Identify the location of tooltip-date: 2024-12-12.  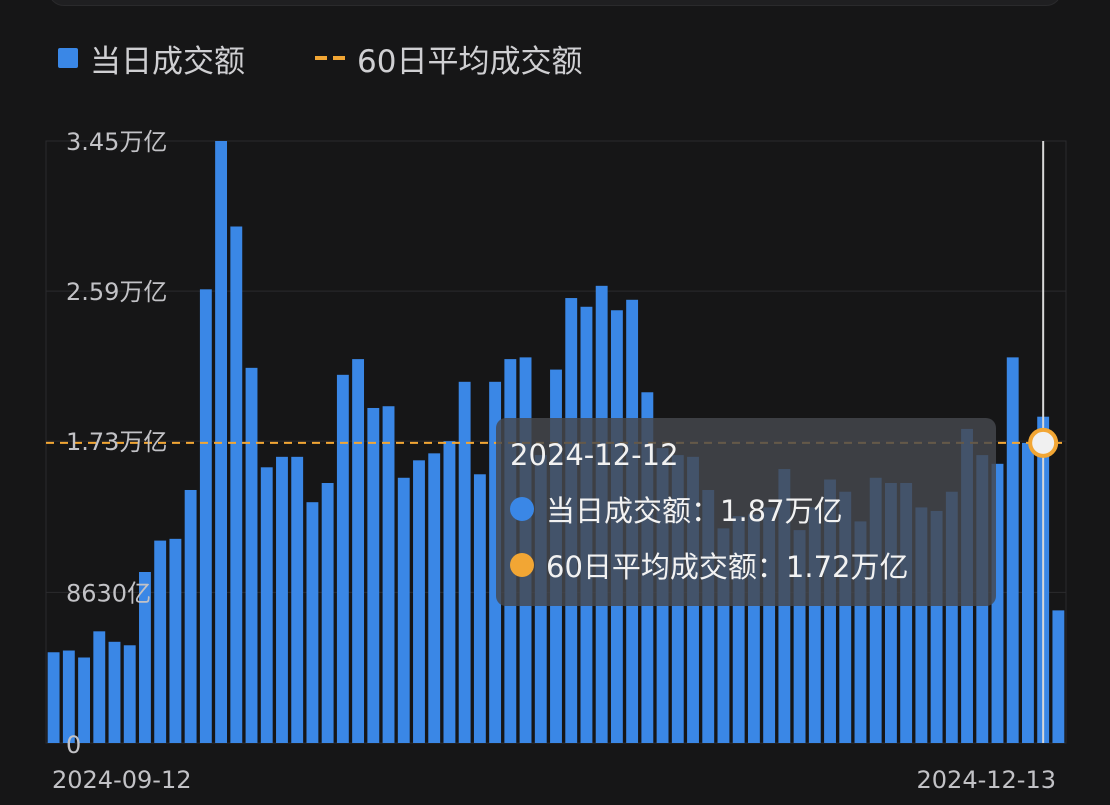
(594, 455).